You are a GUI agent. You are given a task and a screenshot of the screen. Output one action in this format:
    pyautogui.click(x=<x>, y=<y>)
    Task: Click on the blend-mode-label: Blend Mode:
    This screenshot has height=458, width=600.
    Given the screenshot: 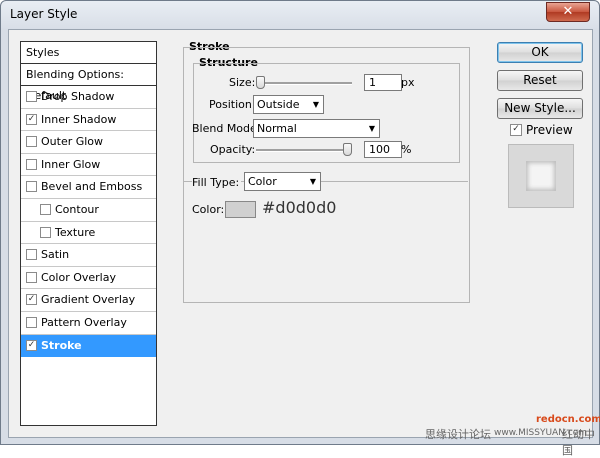 What is the action you would take?
    pyautogui.click(x=226, y=128)
    